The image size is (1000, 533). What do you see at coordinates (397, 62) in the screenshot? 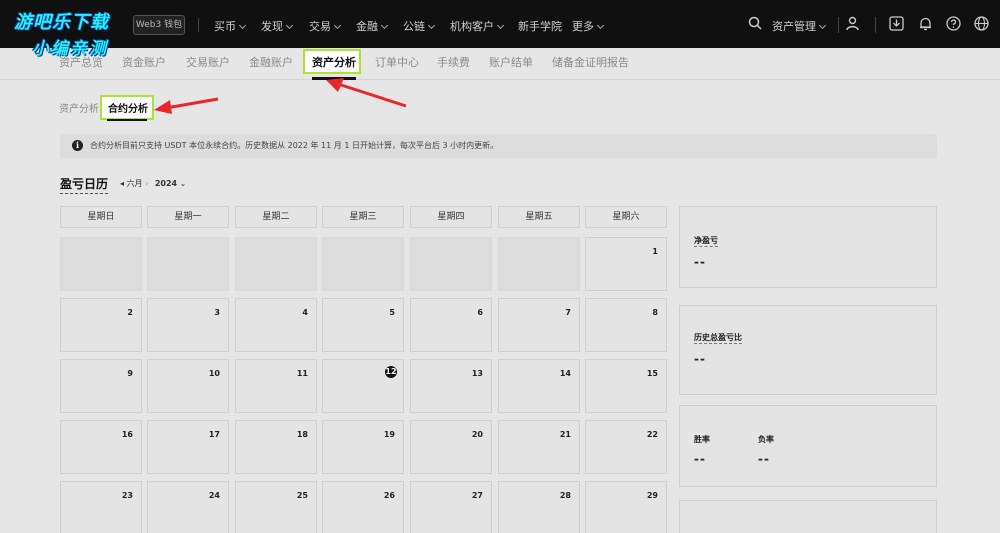
I see `tab-5: 订单中心` at bounding box center [397, 62].